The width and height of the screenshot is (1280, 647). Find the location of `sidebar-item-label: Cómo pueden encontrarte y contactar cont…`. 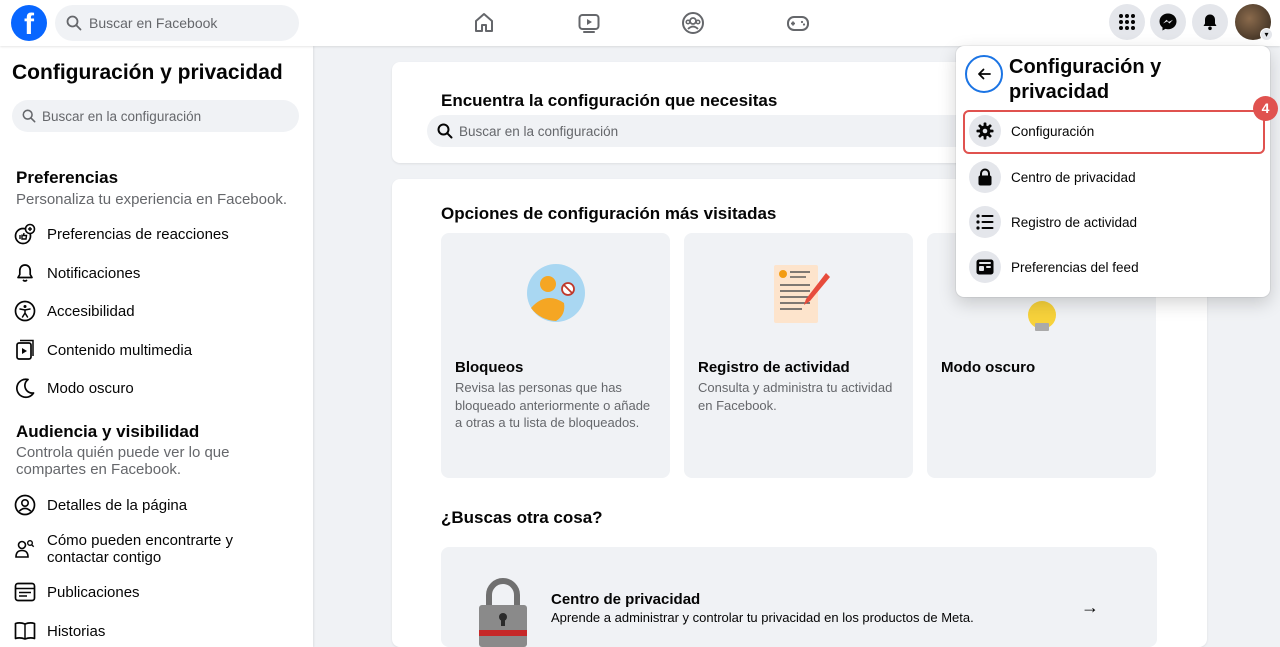

sidebar-item-label: Cómo pueden encontrarte y contactar cont… is located at coordinates (140, 549).